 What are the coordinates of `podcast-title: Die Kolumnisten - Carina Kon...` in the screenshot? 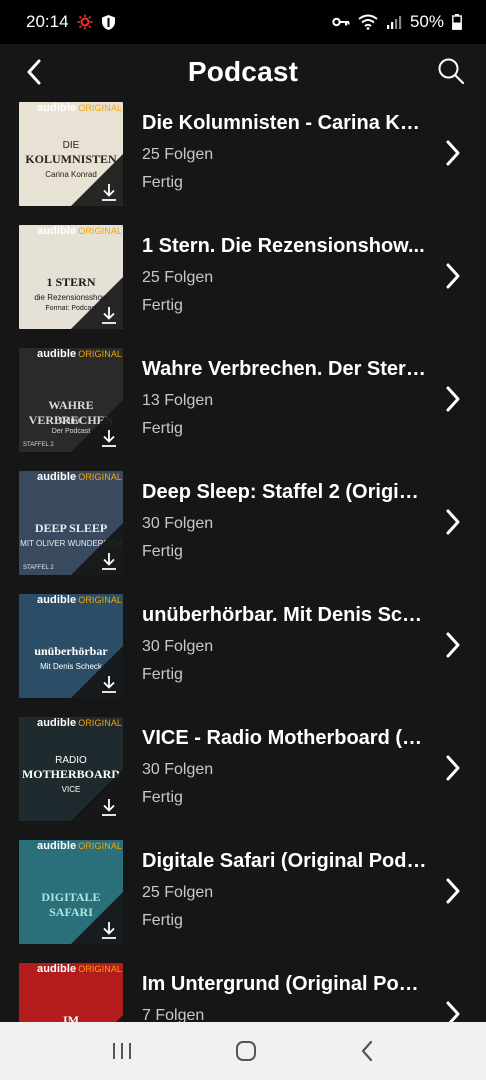 It's located at (286, 123).